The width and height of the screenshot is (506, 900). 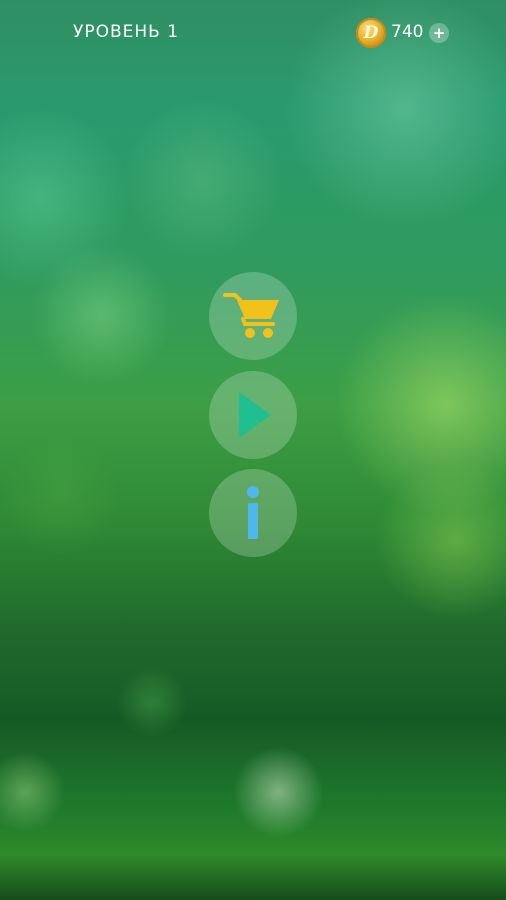 What do you see at coordinates (407, 32) in the screenshot?
I see `coin-balance: 740` at bounding box center [407, 32].